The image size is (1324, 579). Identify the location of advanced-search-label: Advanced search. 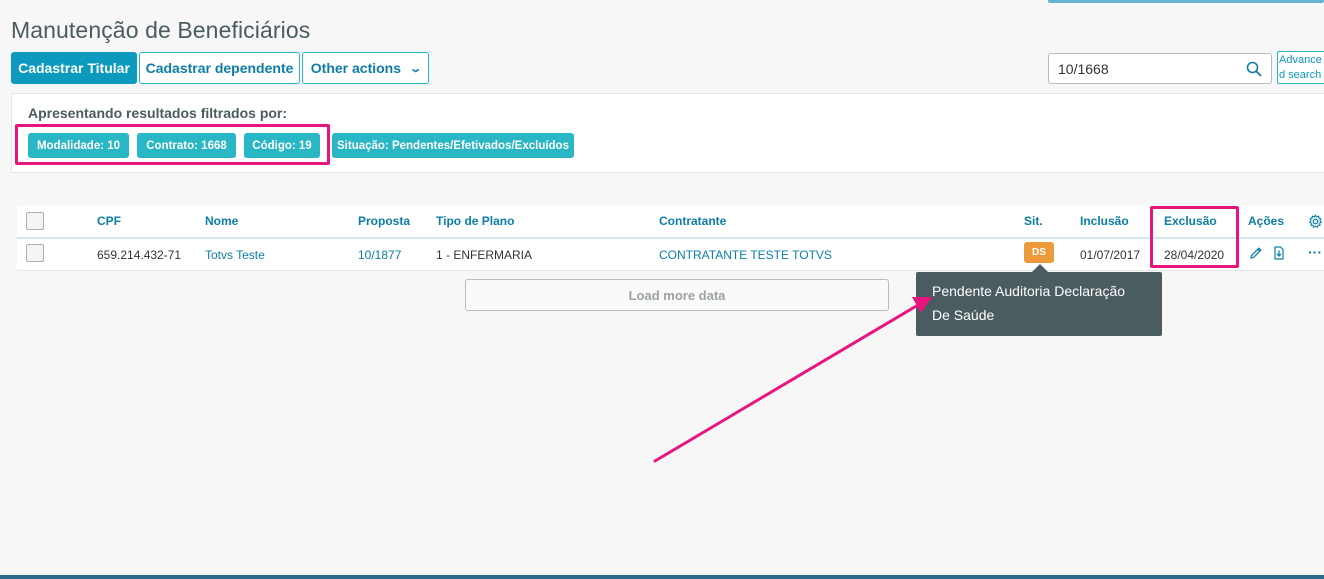
(1300, 67).